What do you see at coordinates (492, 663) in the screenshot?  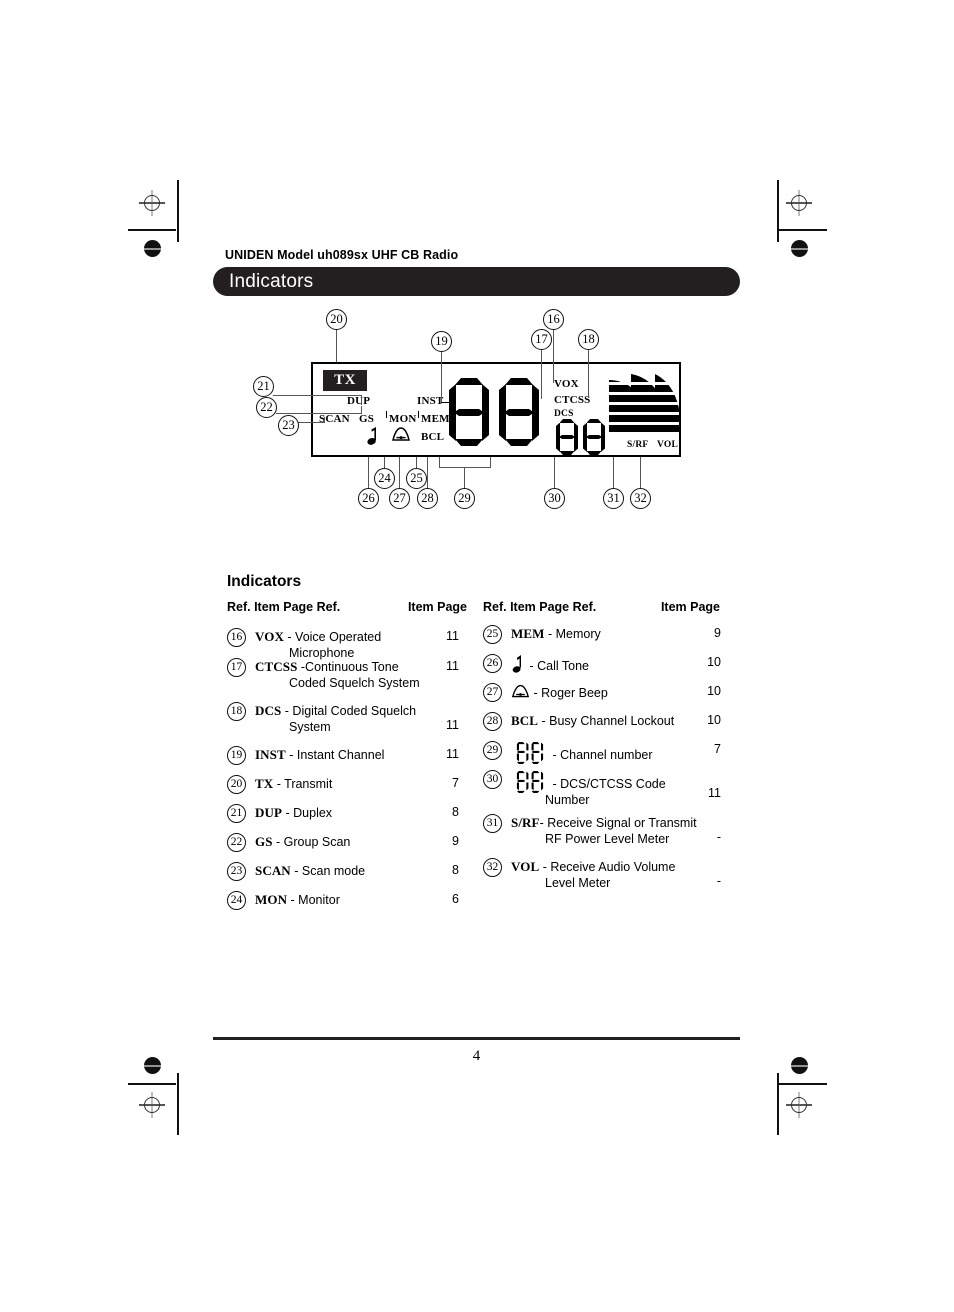 I see `indicator-ref-badge: 26` at bounding box center [492, 663].